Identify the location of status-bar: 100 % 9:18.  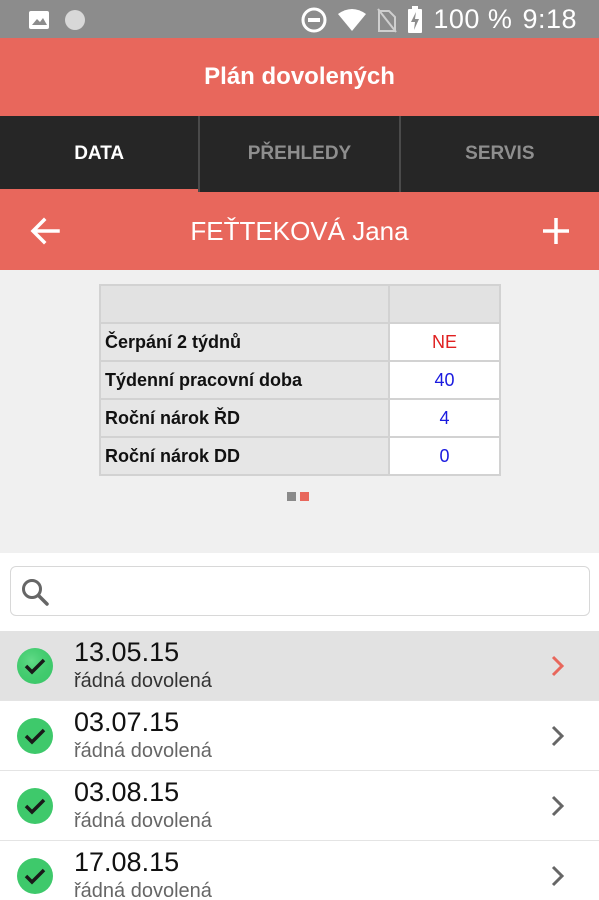
(299, 19).